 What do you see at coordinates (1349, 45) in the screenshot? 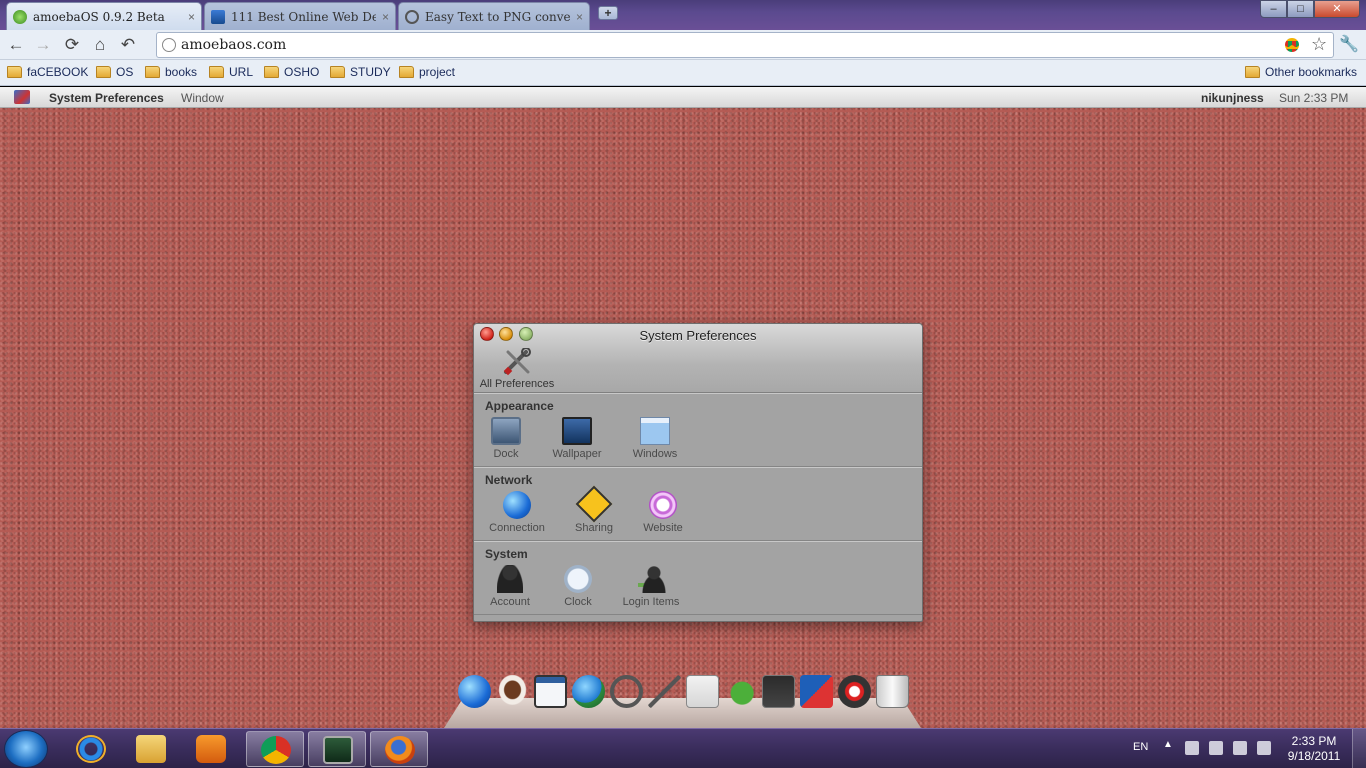
I see `wrench-icon: 🔧` at bounding box center [1349, 45].